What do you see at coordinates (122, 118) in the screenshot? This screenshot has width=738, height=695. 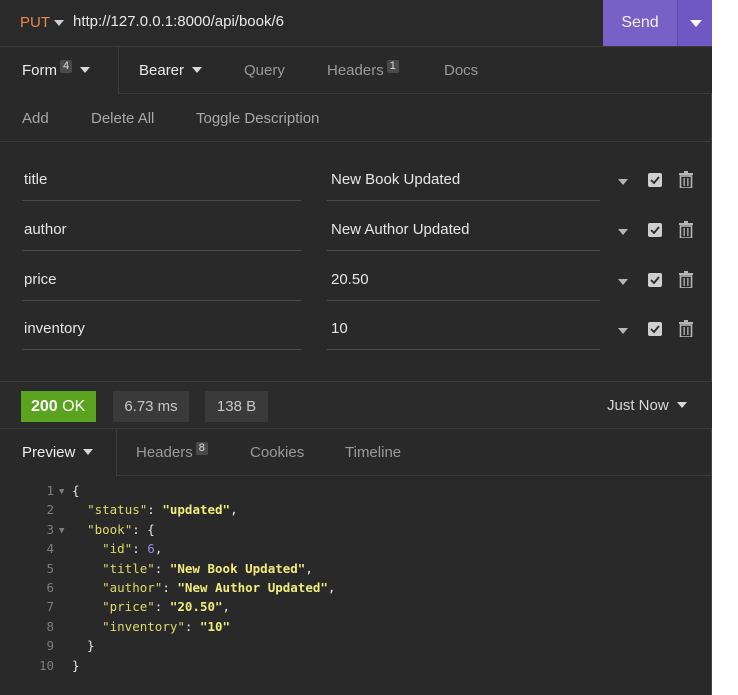 I see `delete-all-button: Delete All` at bounding box center [122, 118].